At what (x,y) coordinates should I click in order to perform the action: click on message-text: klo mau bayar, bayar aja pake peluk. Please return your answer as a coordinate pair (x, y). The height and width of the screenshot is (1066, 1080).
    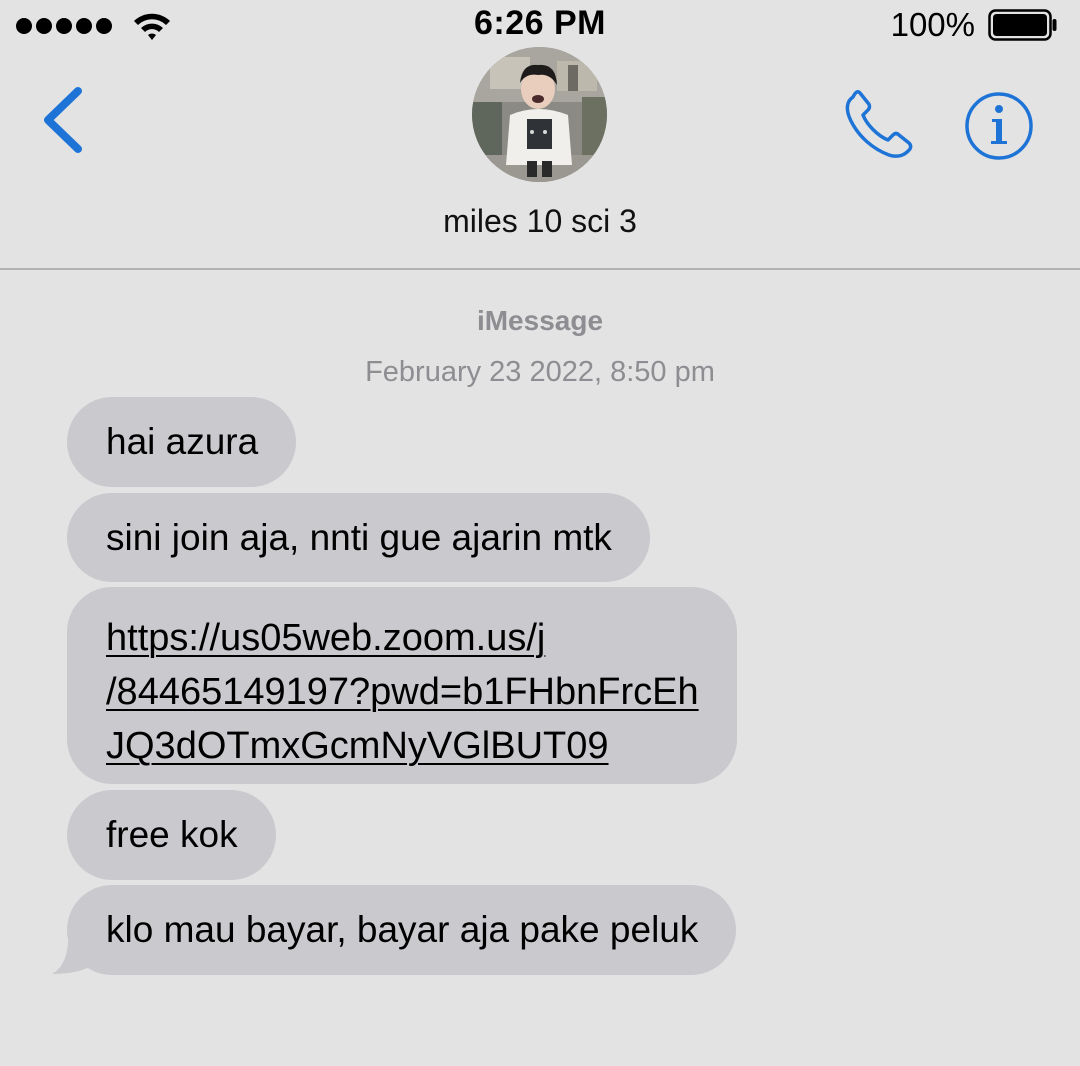
    Looking at the image, I should click on (402, 929).